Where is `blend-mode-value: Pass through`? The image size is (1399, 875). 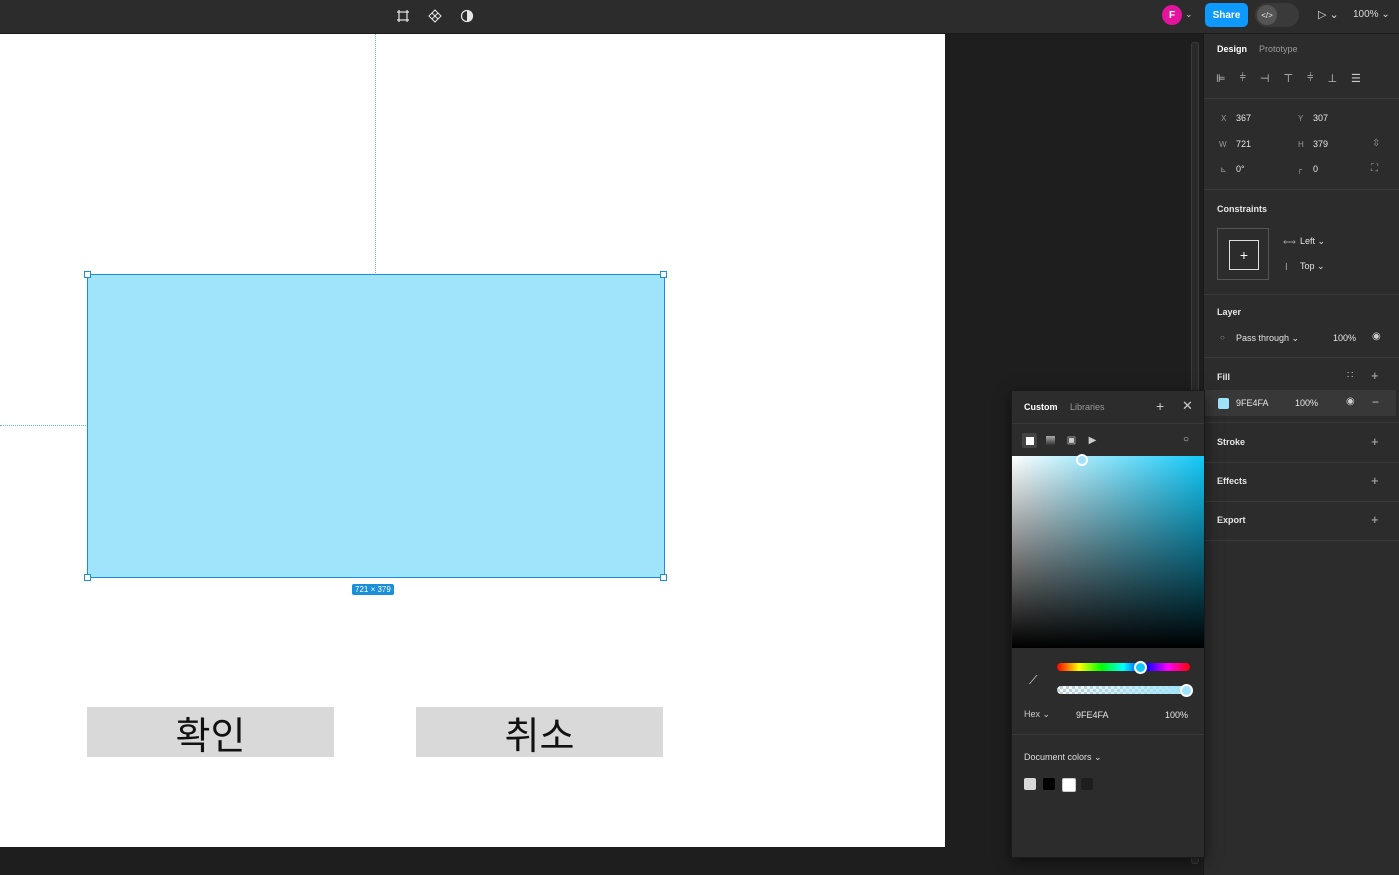
blend-mode-value: Pass through is located at coordinates (1263, 338).